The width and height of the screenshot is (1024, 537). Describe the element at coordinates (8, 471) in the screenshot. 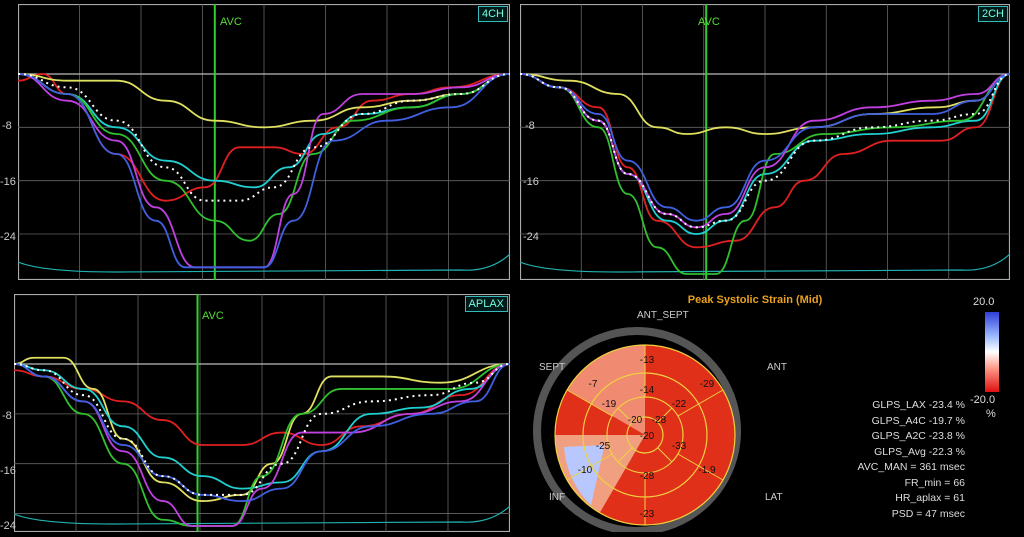

I see `ytick-aplax-16: -16` at that location.